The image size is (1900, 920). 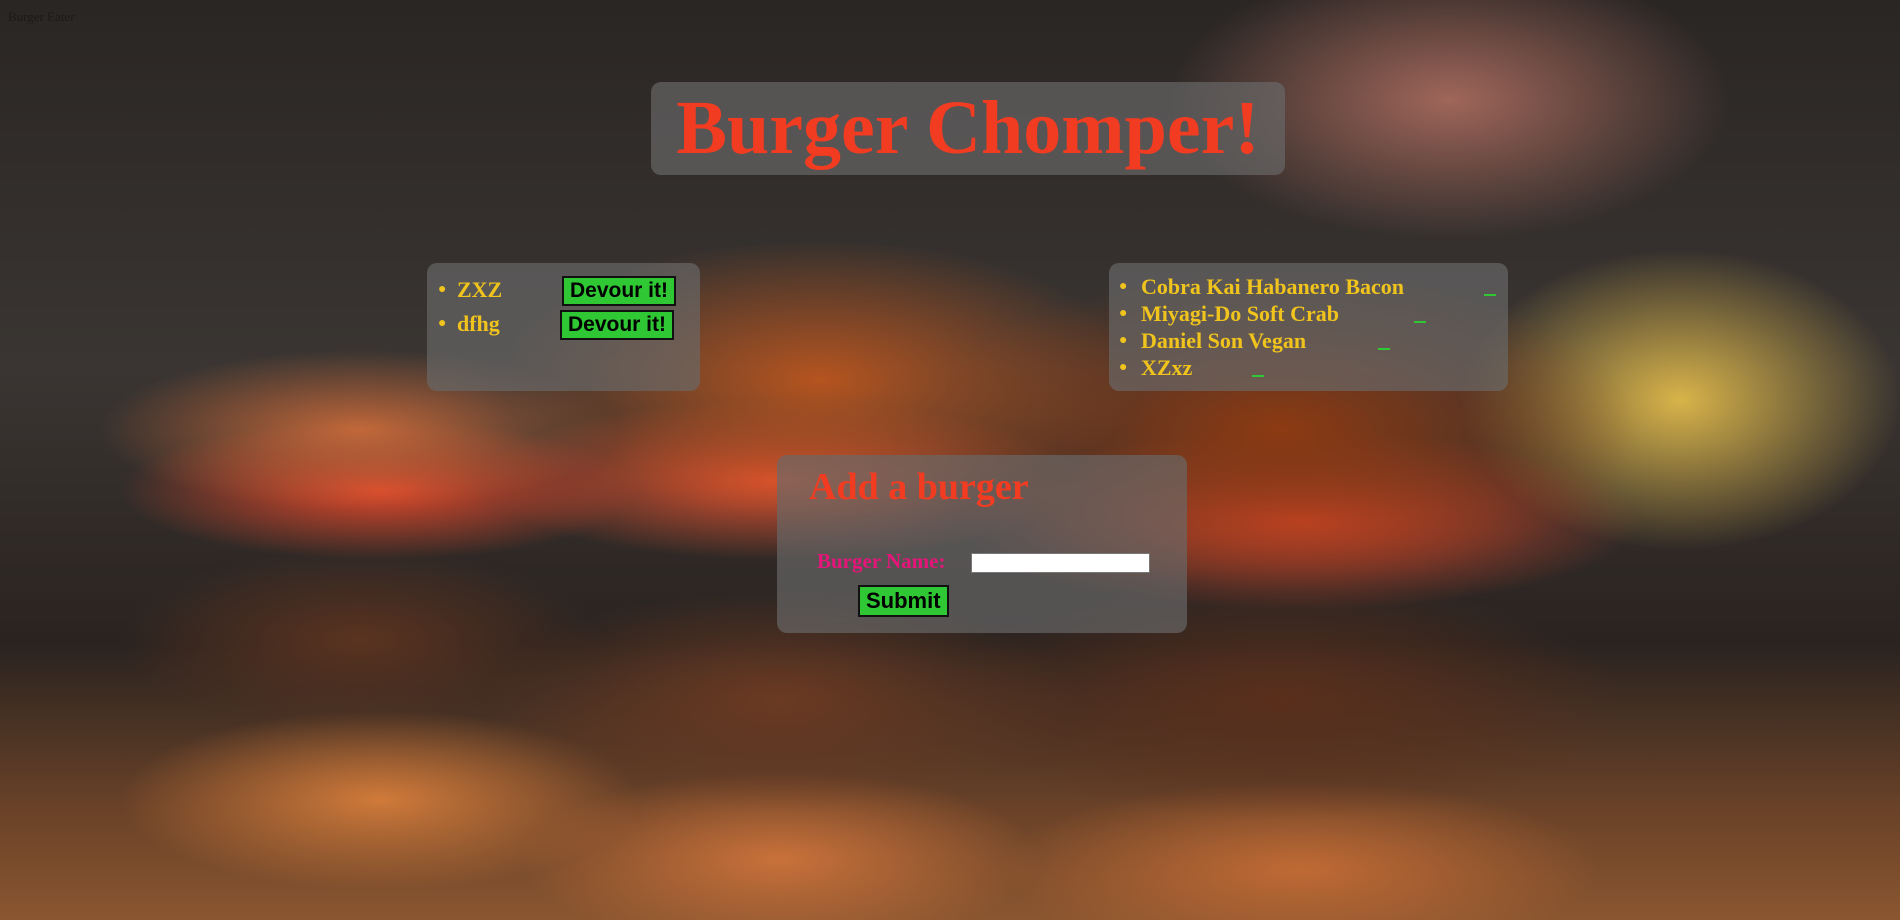 I want to click on list-item: ● Daniel Son Vegan, so click(x=1308, y=340).